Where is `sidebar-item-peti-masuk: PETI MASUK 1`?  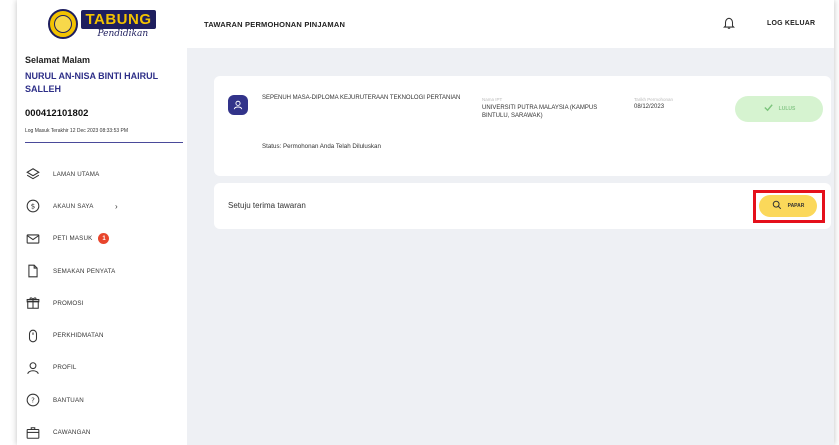
sidebar-item-peti-masuk: PETI MASUK 1 is located at coordinates (104, 239).